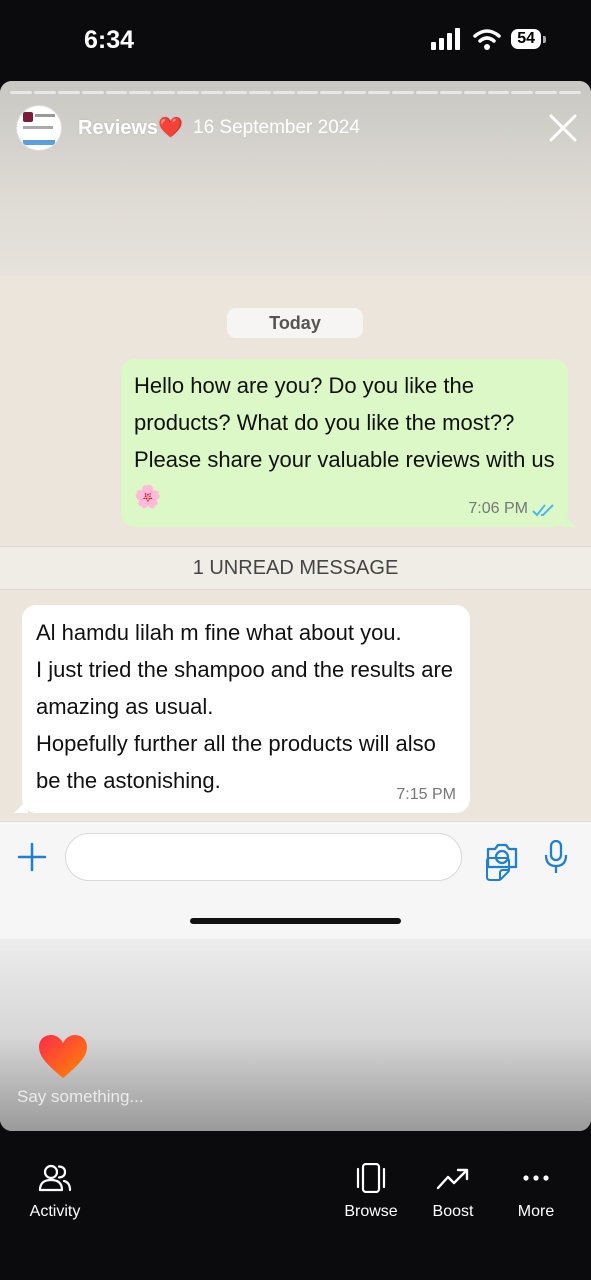 The image size is (591, 1280). Describe the element at coordinates (219, 632) in the screenshot. I see `incoming-line: Al hamdu lilah m fine what about you.` at that location.